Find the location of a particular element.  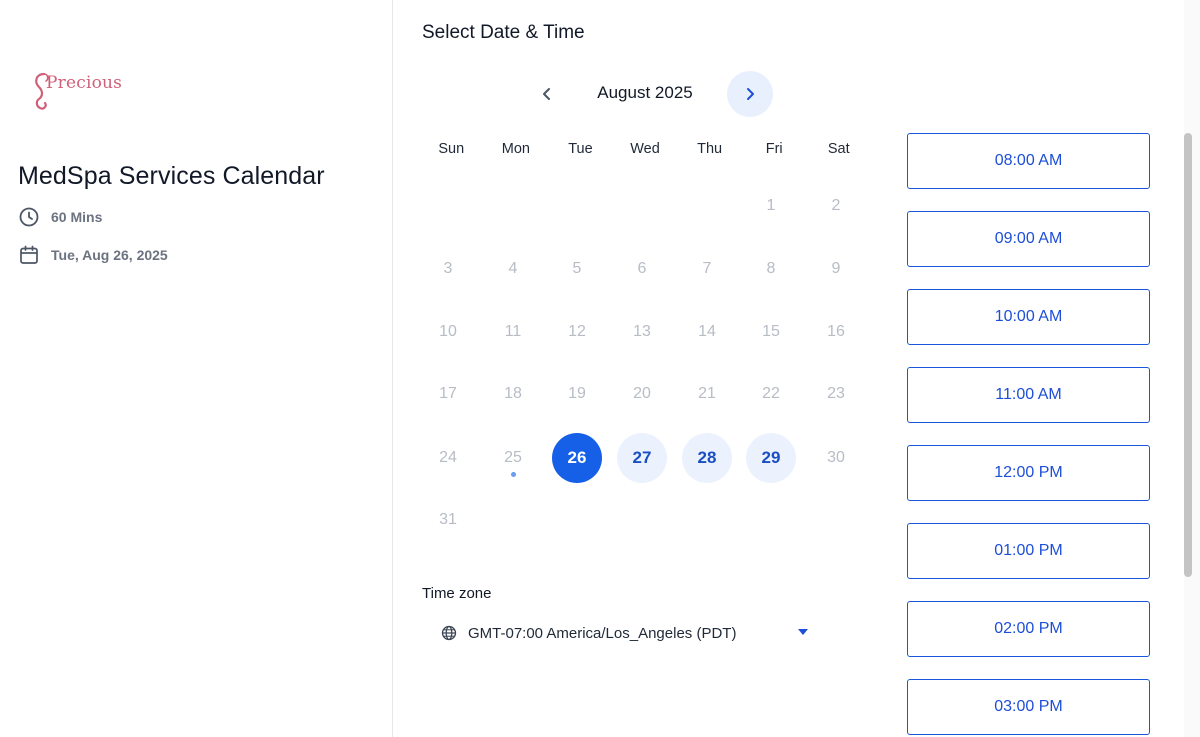

time-slot-button: 09:00 AM is located at coordinates (1028, 239).